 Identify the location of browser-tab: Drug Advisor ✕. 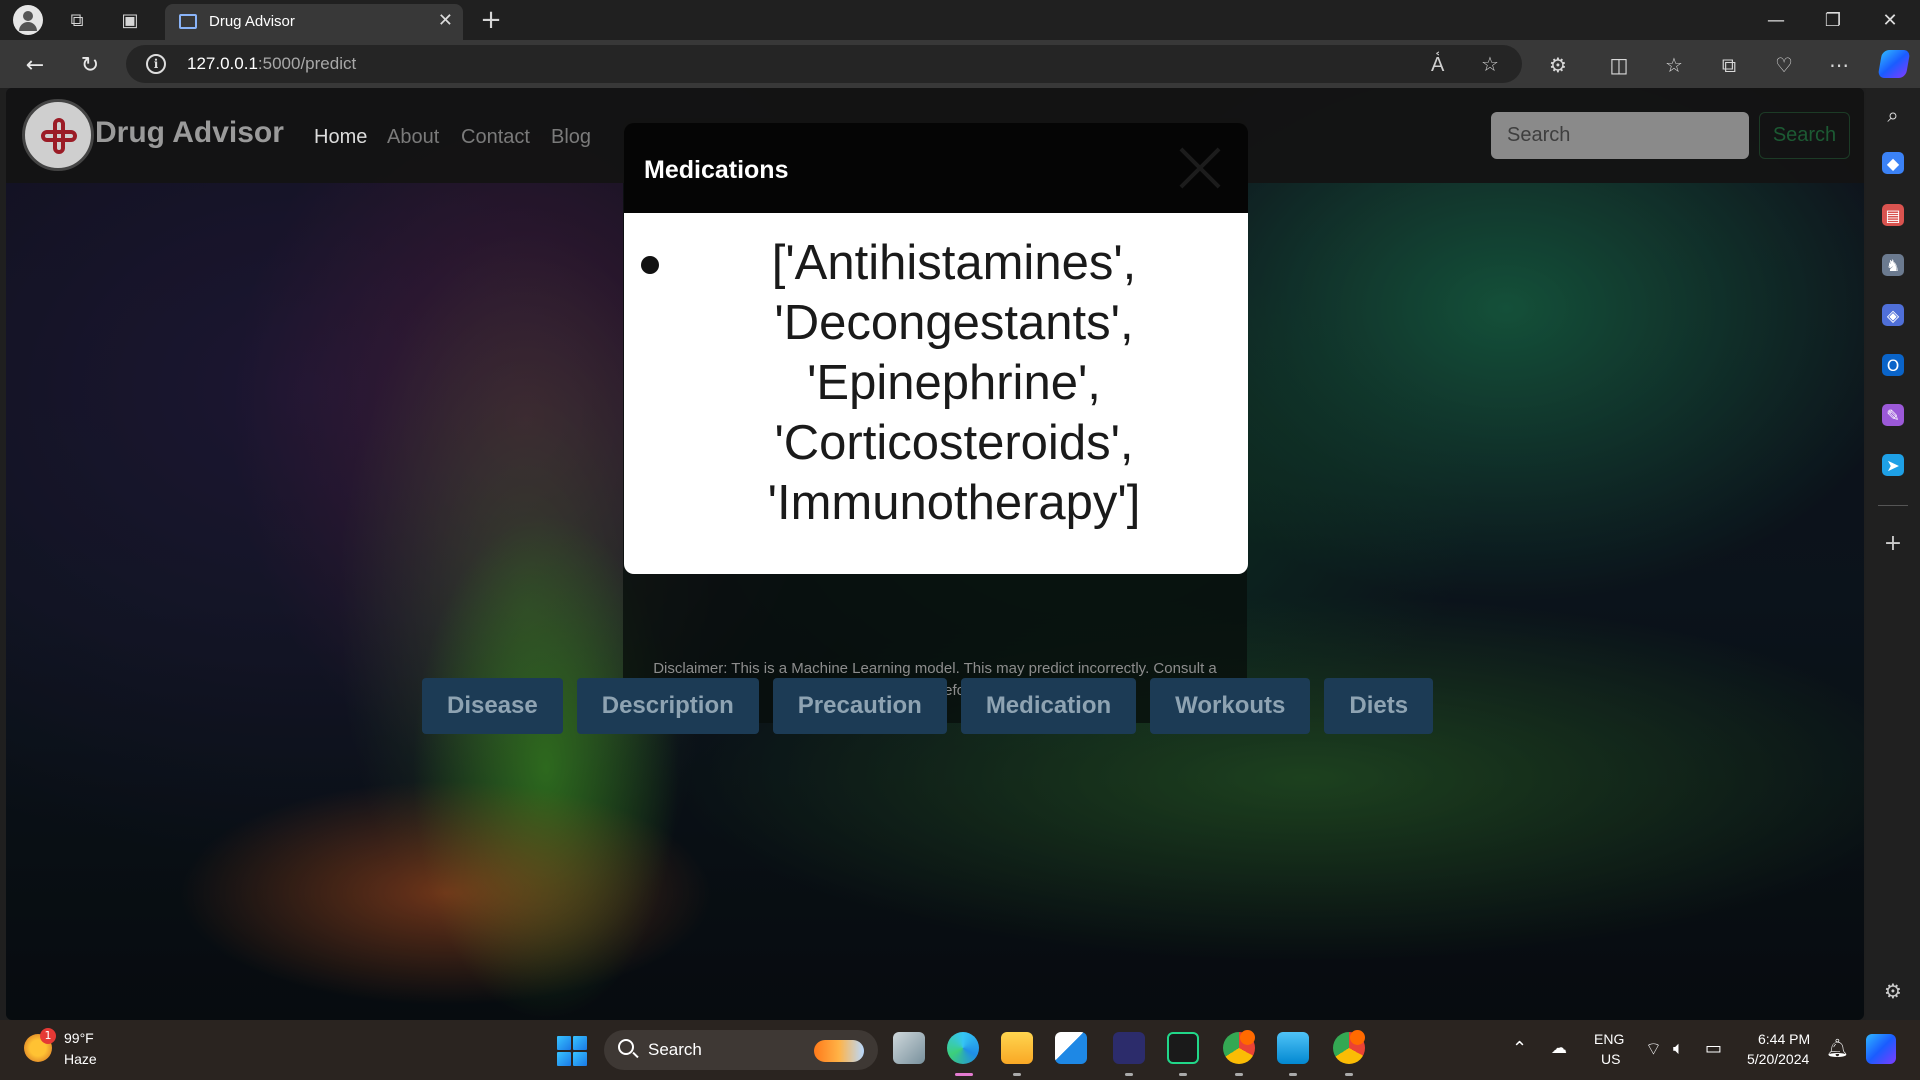
(314, 22).